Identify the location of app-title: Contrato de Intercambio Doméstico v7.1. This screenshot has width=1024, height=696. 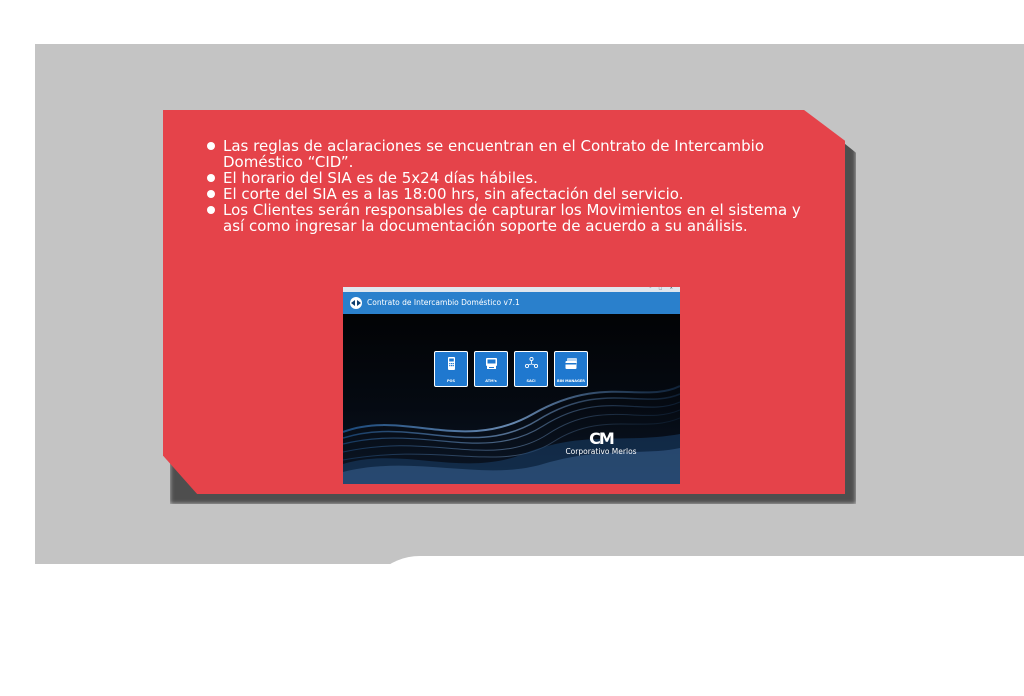
(443, 302).